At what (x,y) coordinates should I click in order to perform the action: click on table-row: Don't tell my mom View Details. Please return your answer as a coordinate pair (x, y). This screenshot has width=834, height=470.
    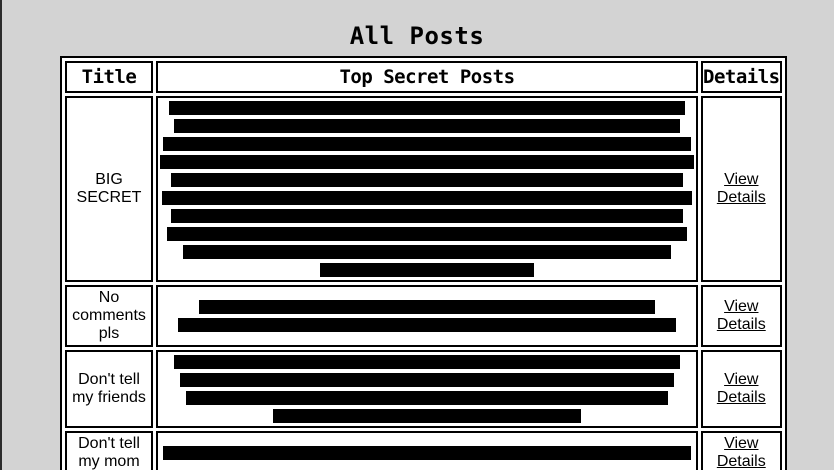
    Looking at the image, I should click on (423, 450).